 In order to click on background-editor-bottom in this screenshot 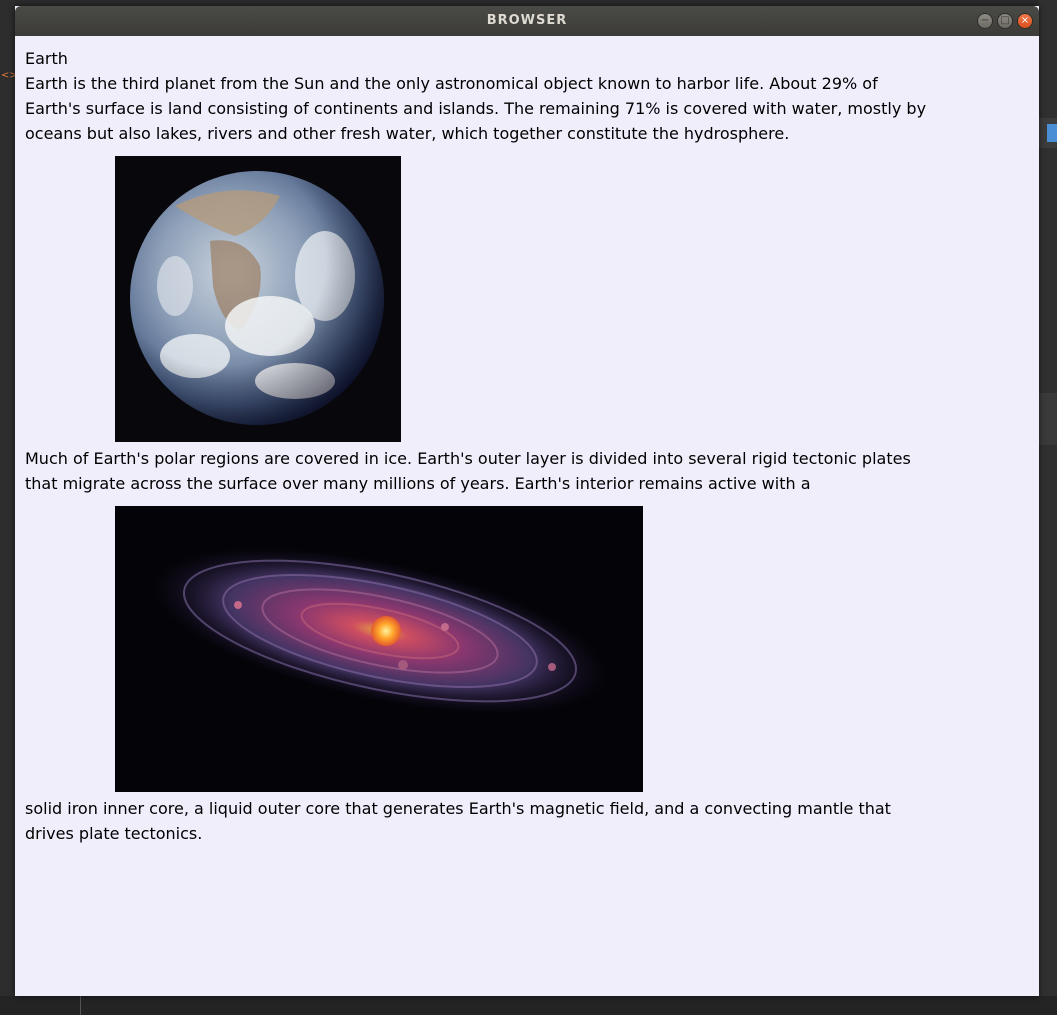, I will do `click(528, 1005)`.